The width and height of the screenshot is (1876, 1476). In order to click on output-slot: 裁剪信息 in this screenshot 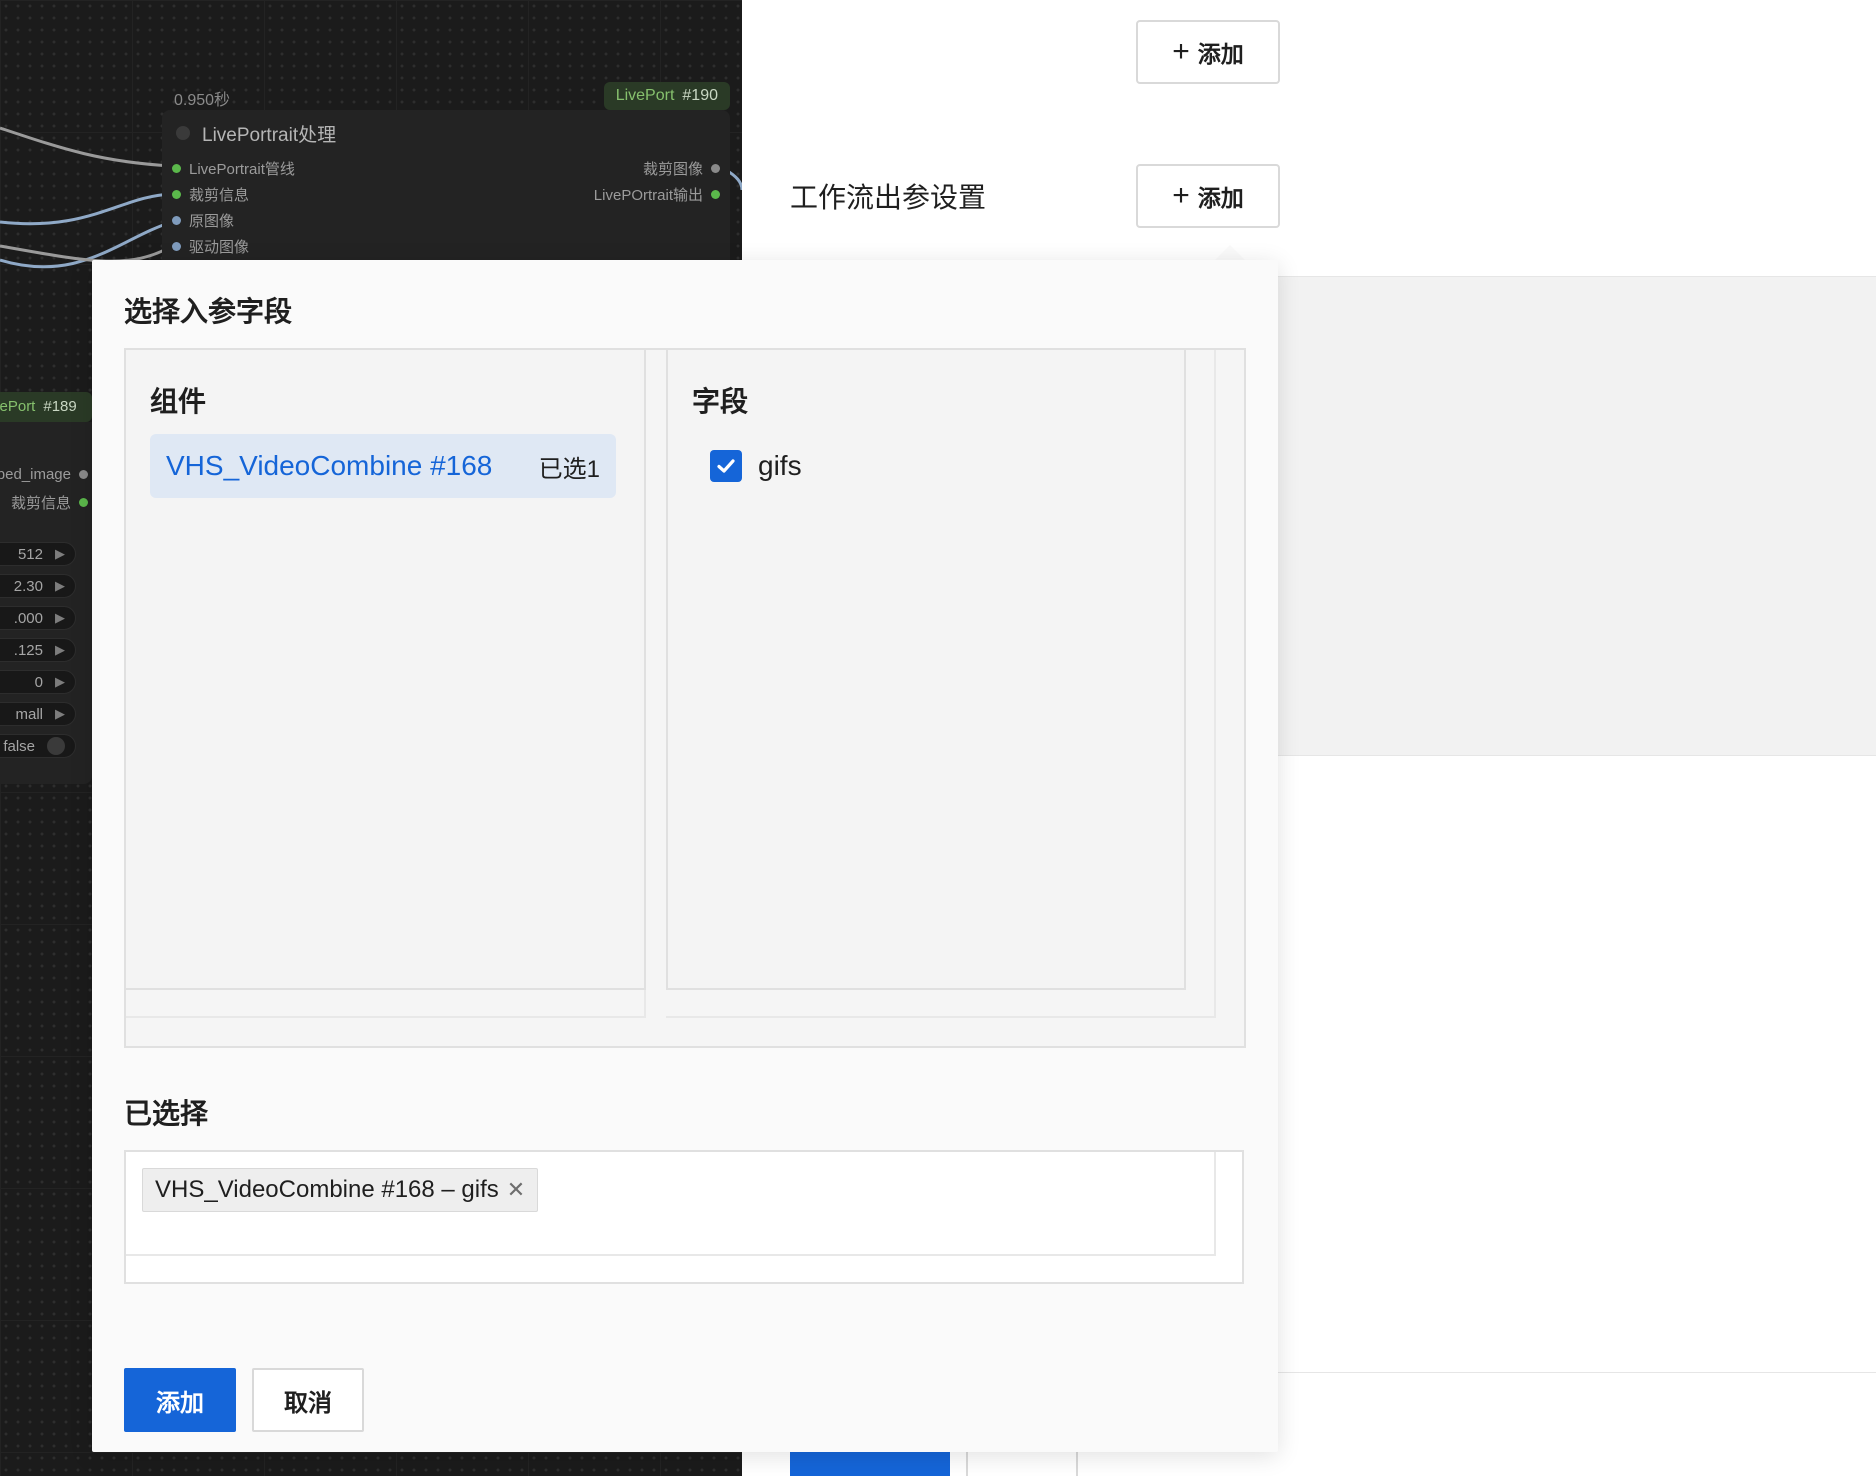, I will do `click(49, 502)`.